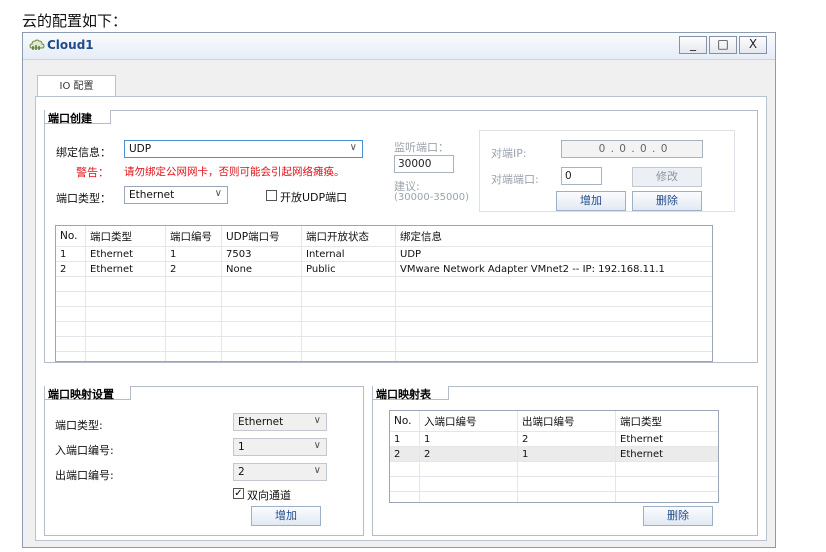  Describe the element at coordinates (515, 179) in the screenshot. I see `peer-port-label-text: 对端端口:` at that location.